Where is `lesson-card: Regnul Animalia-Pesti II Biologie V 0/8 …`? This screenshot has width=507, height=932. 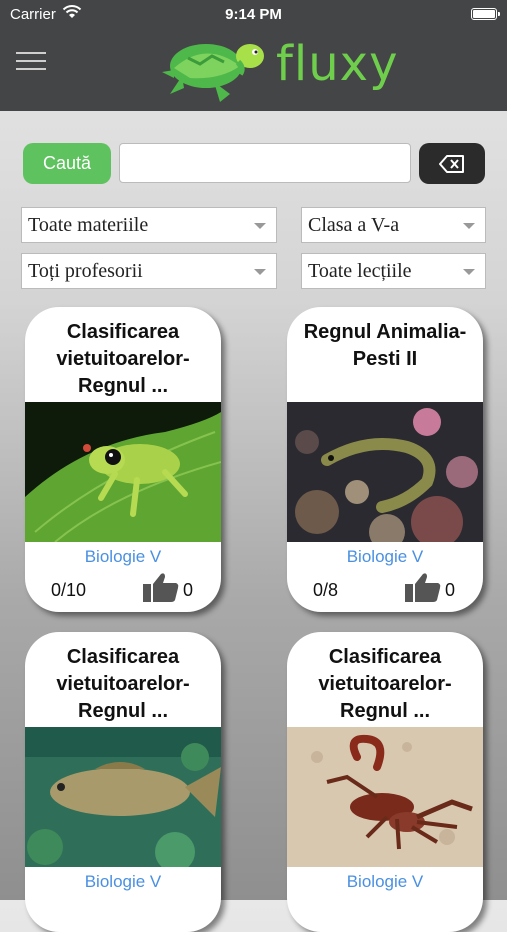
lesson-card: Regnul Animalia-Pesti II Biologie V 0/8 … is located at coordinates (385, 459).